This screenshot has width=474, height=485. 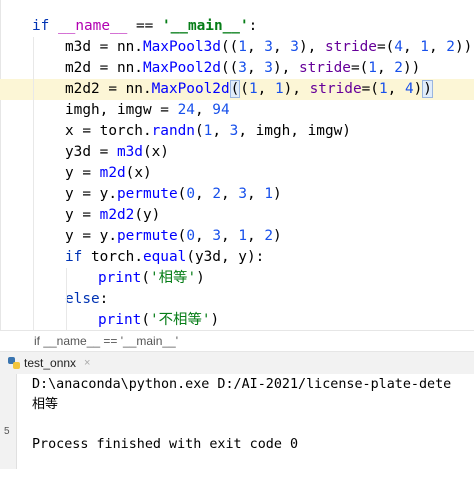 I want to click on code-token: '__main__', so click(x=205, y=26).